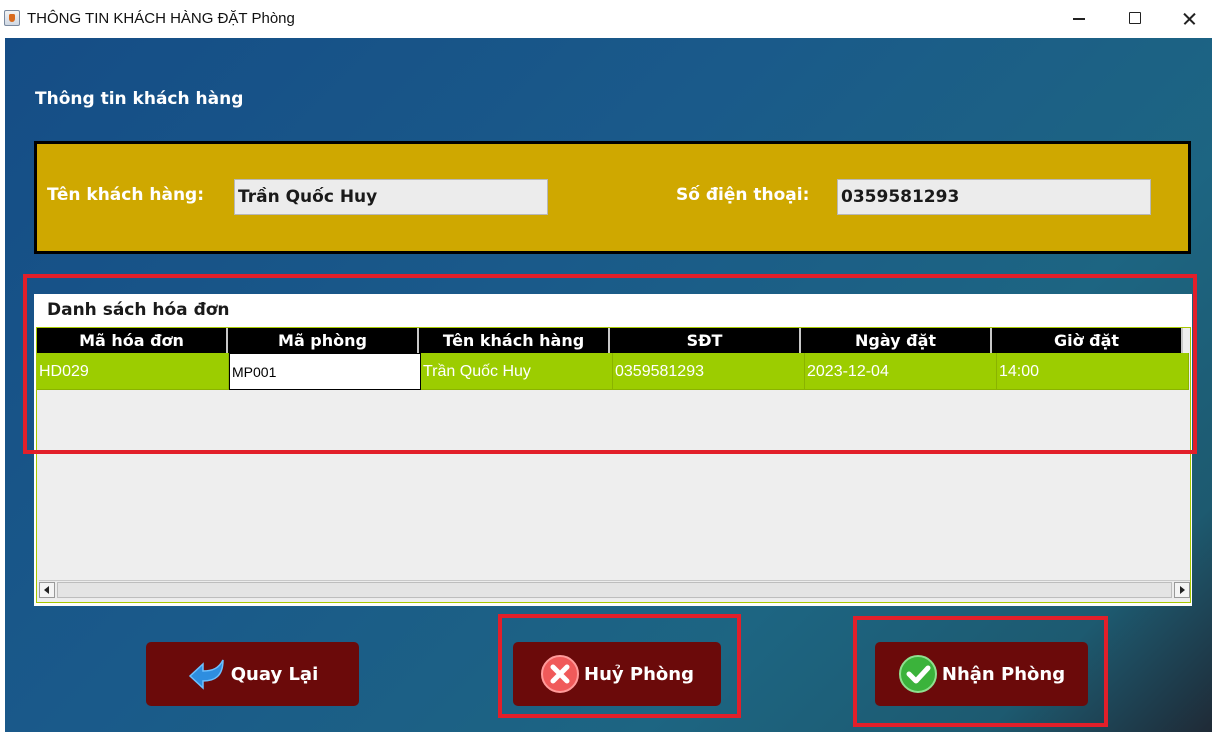 This screenshot has width=1216, height=732. Describe the element at coordinates (139, 99) in the screenshot. I see `section-title: Thông tin khách hàng` at that location.